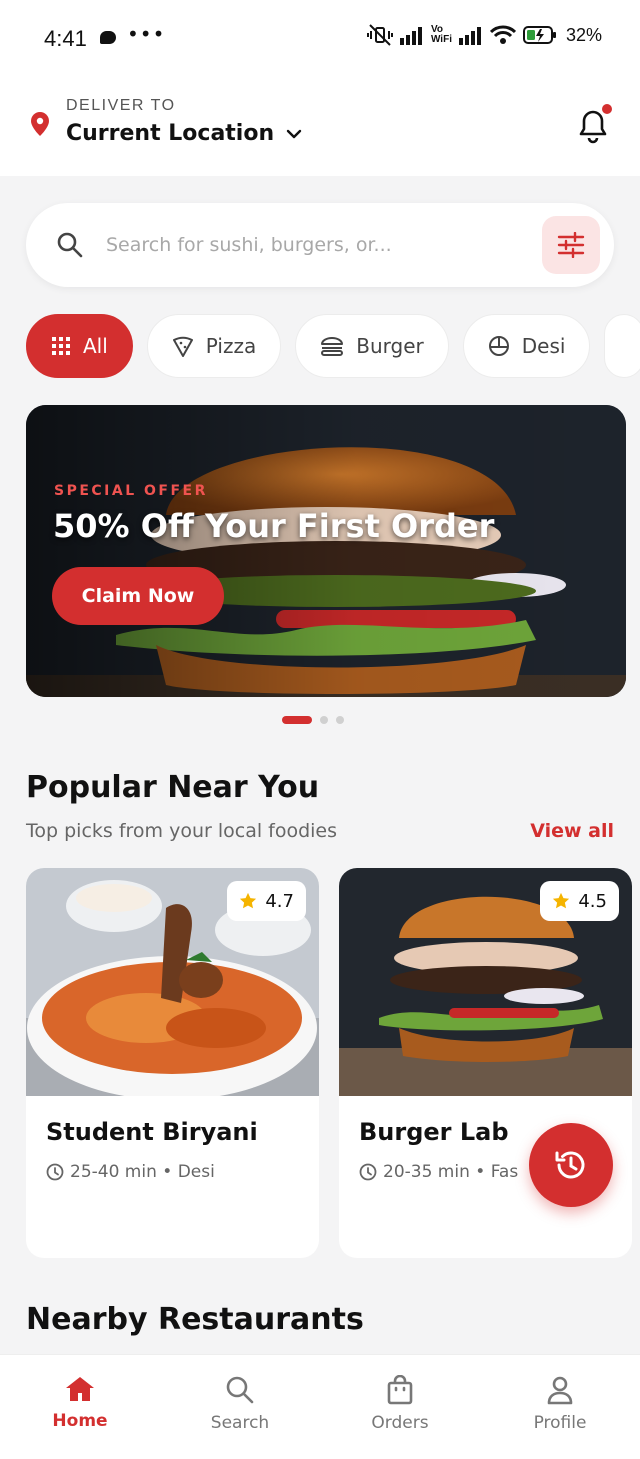  I want to click on restaurant-meta-text: 25-40 min • Desi, so click(142, 1172).